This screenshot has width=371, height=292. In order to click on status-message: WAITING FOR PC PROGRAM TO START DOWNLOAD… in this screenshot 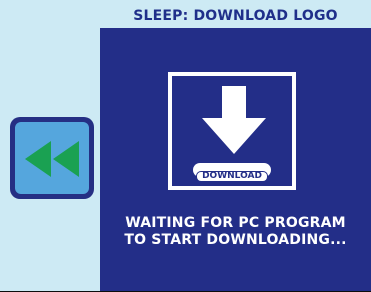, I will do `click(235, 232)`.